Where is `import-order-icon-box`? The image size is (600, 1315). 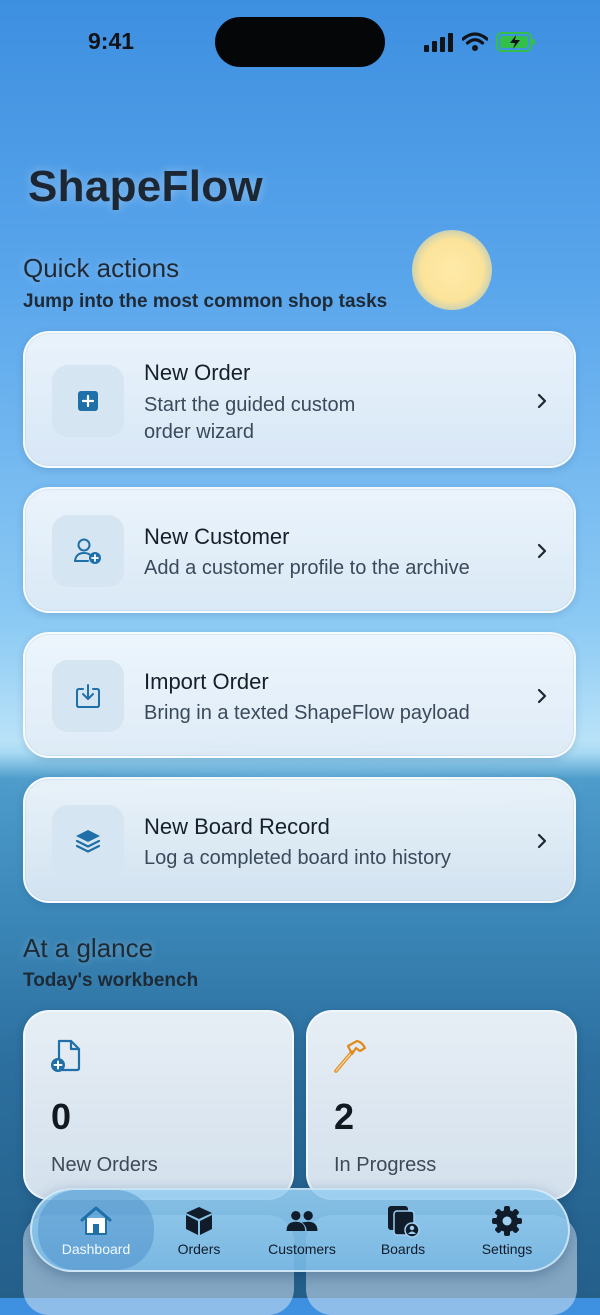
import-order-icon-box is located at coordinates (88, 696).